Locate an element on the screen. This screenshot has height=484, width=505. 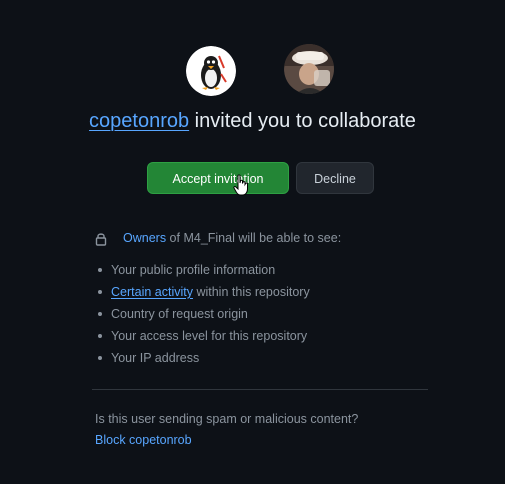
invite-text: invited you to collaborate is located at coordinates (302, 121).